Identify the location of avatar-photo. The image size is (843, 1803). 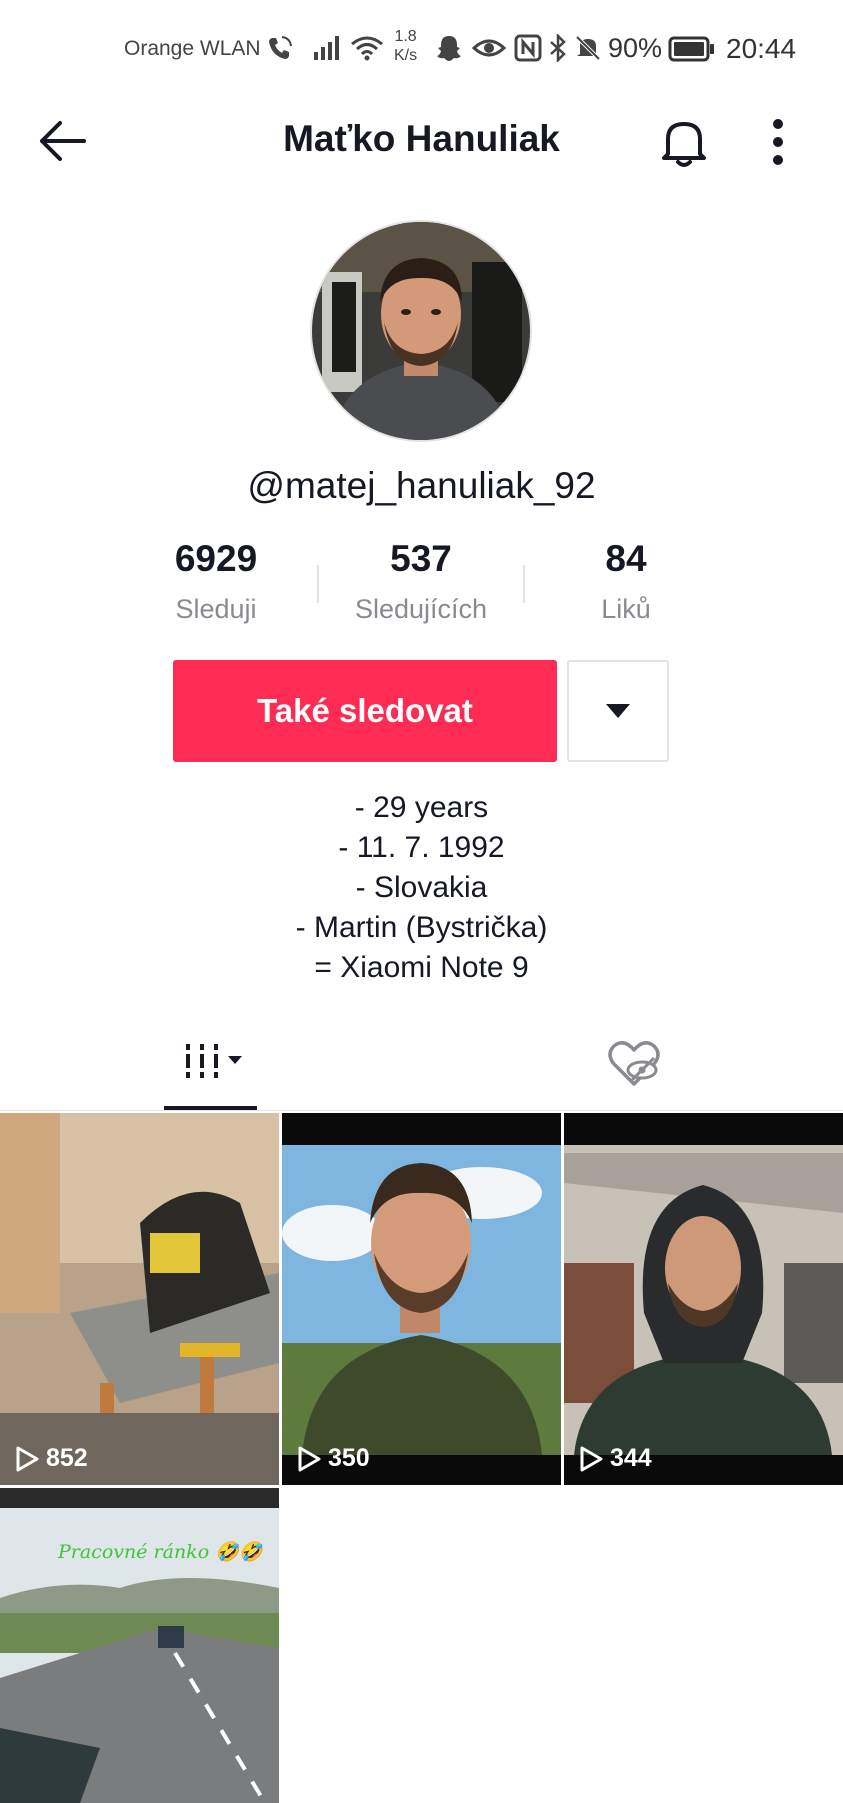
(421, 331).